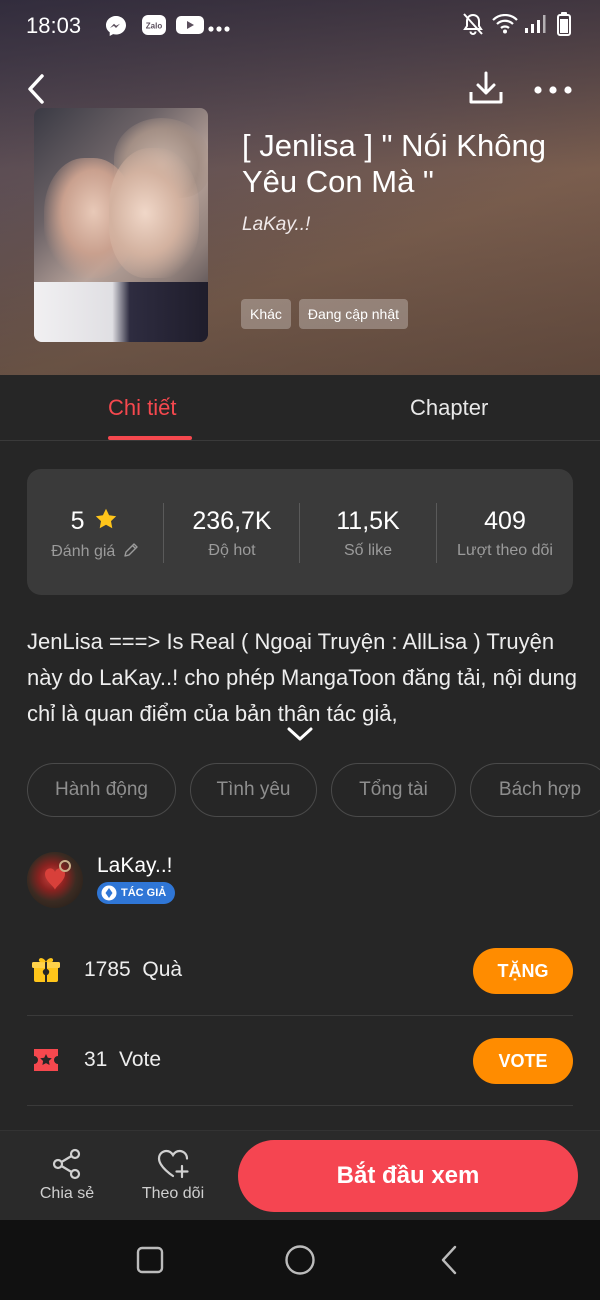 This screenshot has height=1300, width=600. I want to click on stat-likes: 11,5K Số like, so click(368, 532).